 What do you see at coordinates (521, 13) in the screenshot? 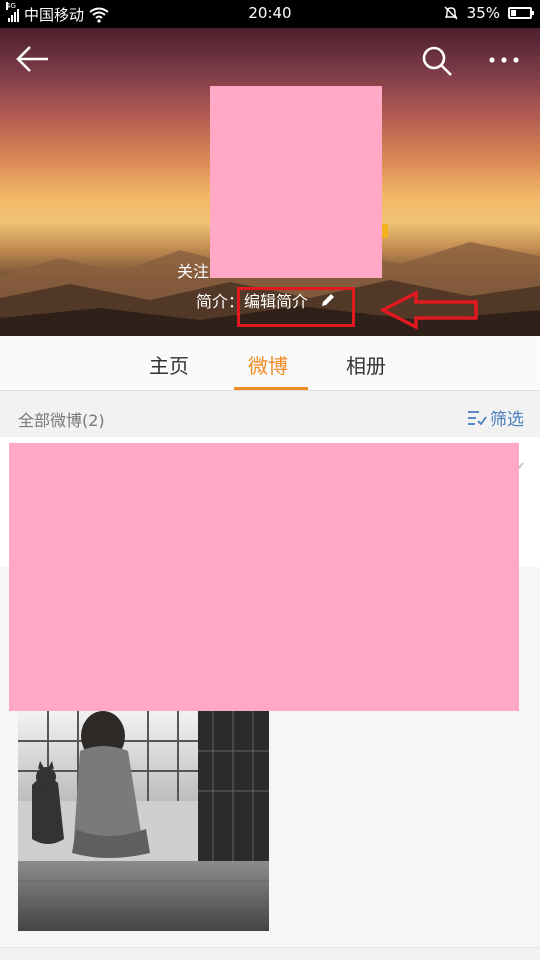
I see `battery-icon` at bounding box center [521, 13].